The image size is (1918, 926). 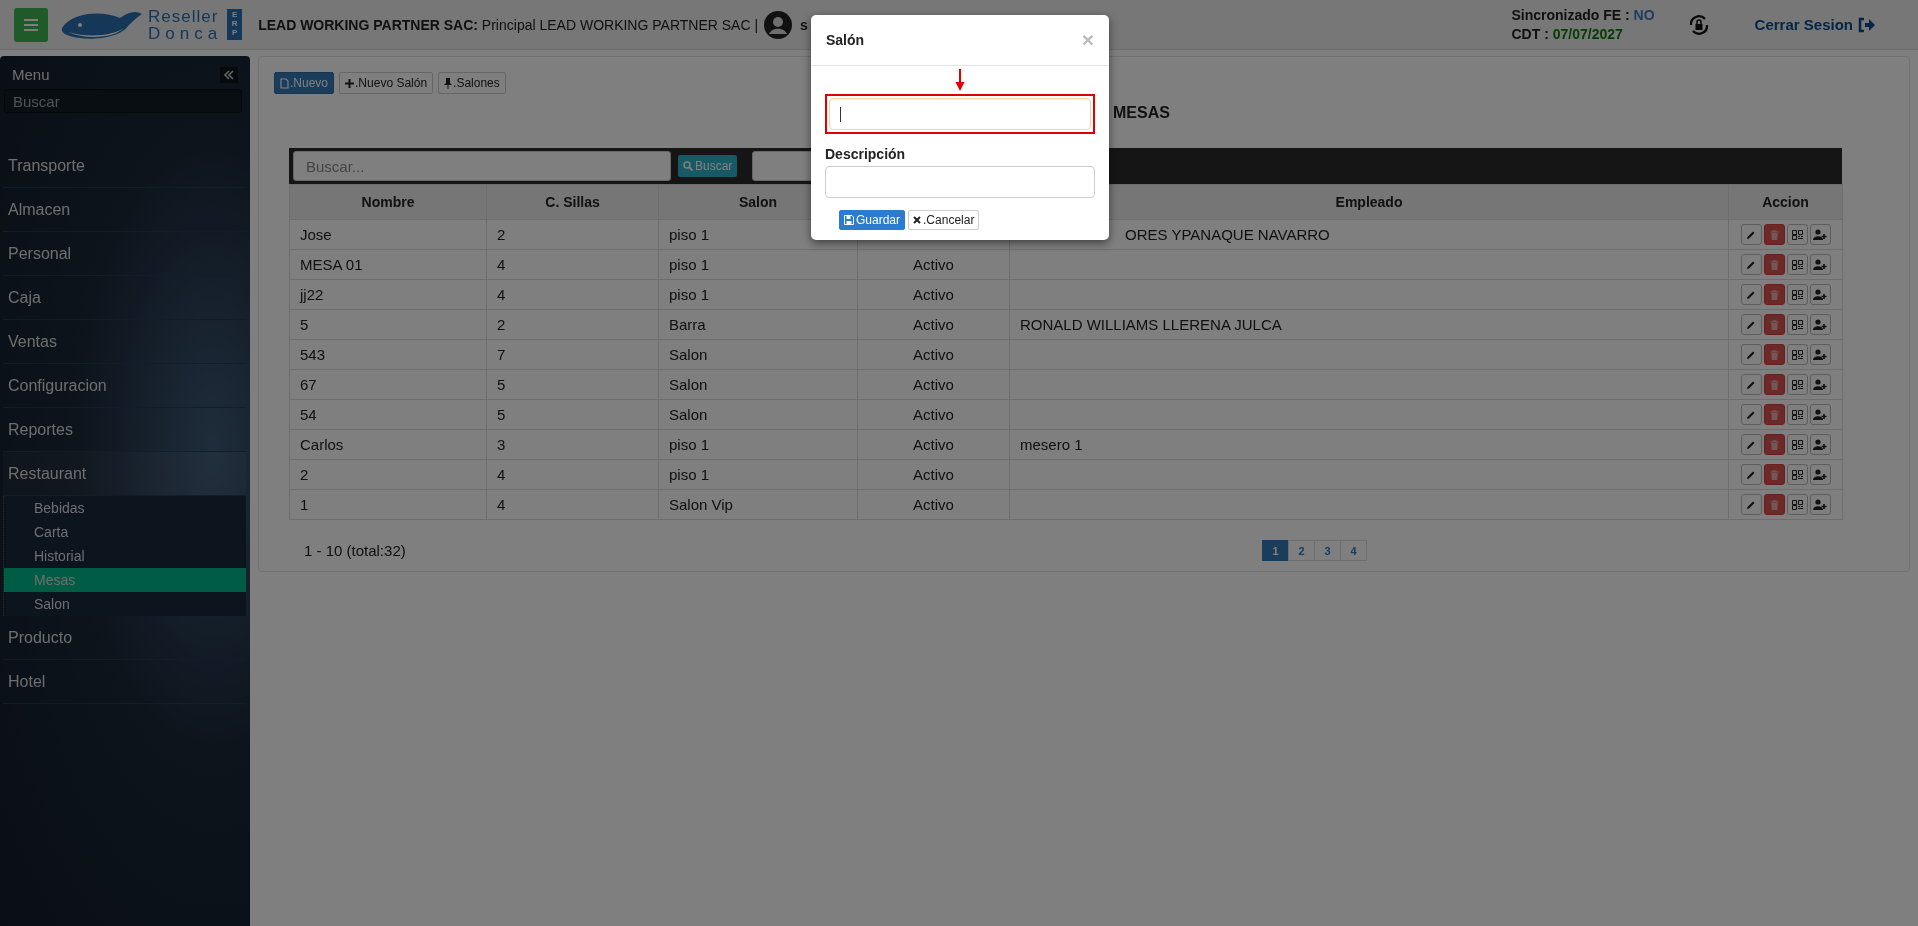 I want to click on page-button: 3, so click(x=1327, y=550).